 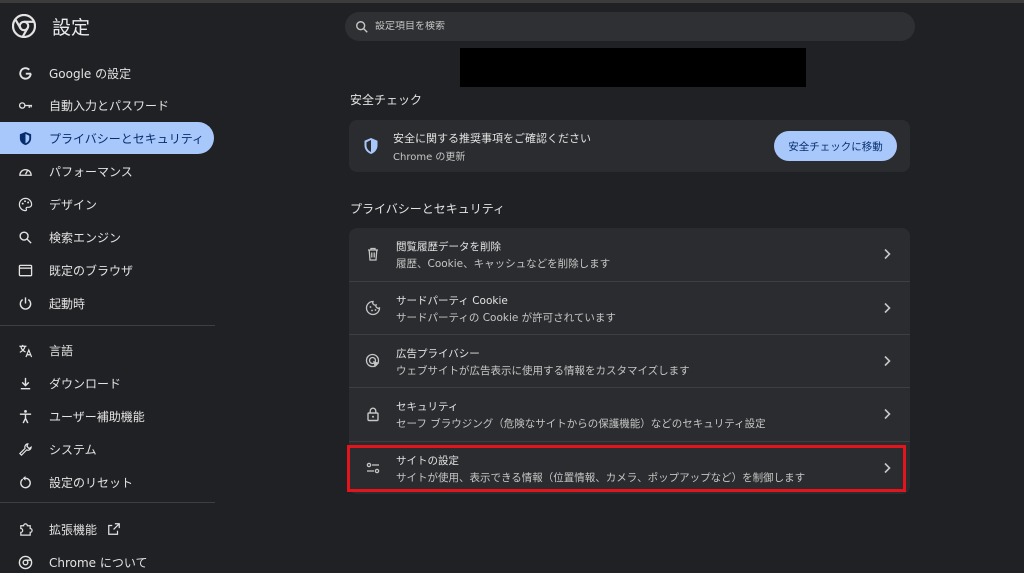 I want to click on download-icon, so click(x=25, y=383).